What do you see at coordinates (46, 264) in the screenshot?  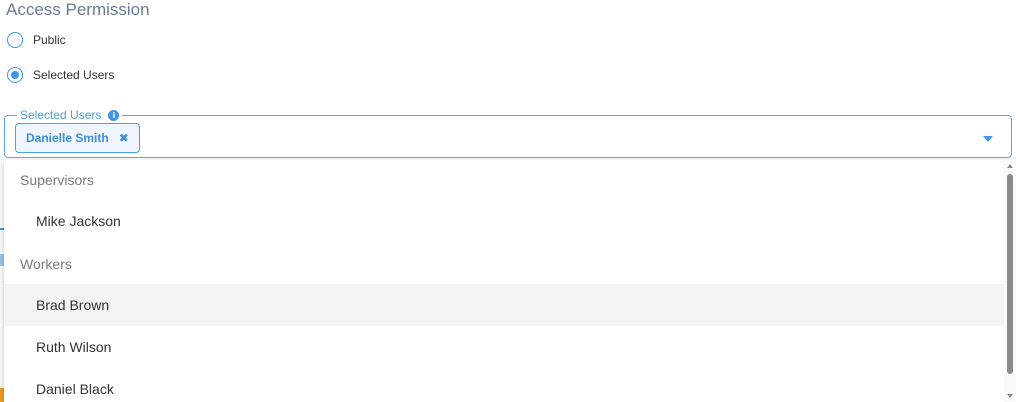 I see `group-header-workers: Workers` at bounding box center [46, 264].